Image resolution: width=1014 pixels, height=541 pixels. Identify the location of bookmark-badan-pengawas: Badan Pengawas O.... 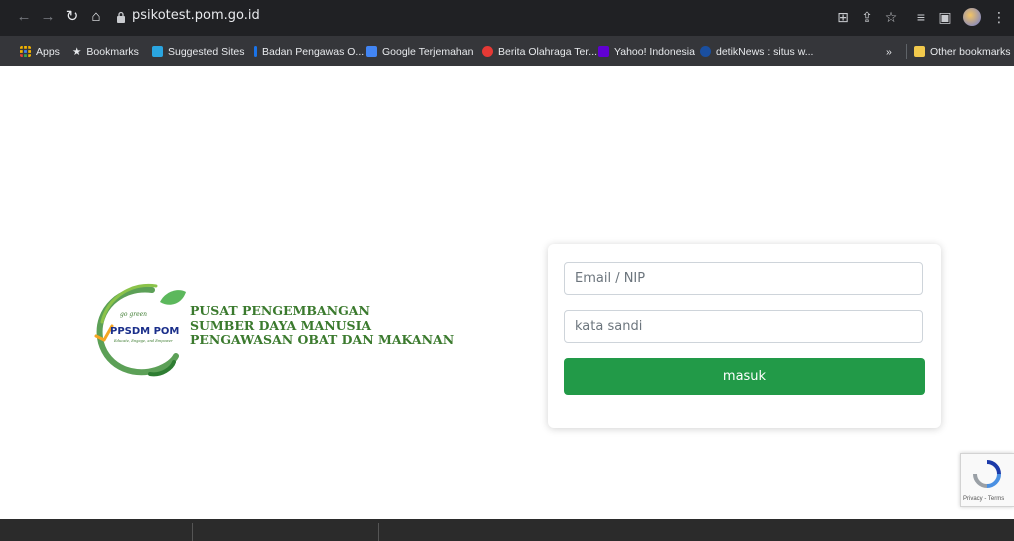
(309, 52).